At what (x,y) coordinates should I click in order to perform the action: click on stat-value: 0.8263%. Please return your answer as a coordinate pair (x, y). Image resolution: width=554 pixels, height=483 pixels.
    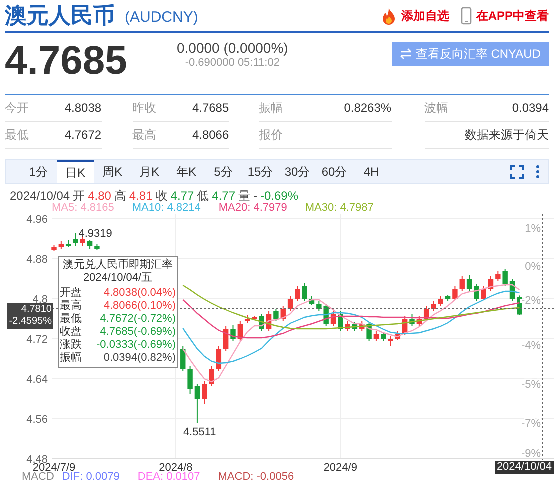
    Looking at the image, I should click on (368, 108).